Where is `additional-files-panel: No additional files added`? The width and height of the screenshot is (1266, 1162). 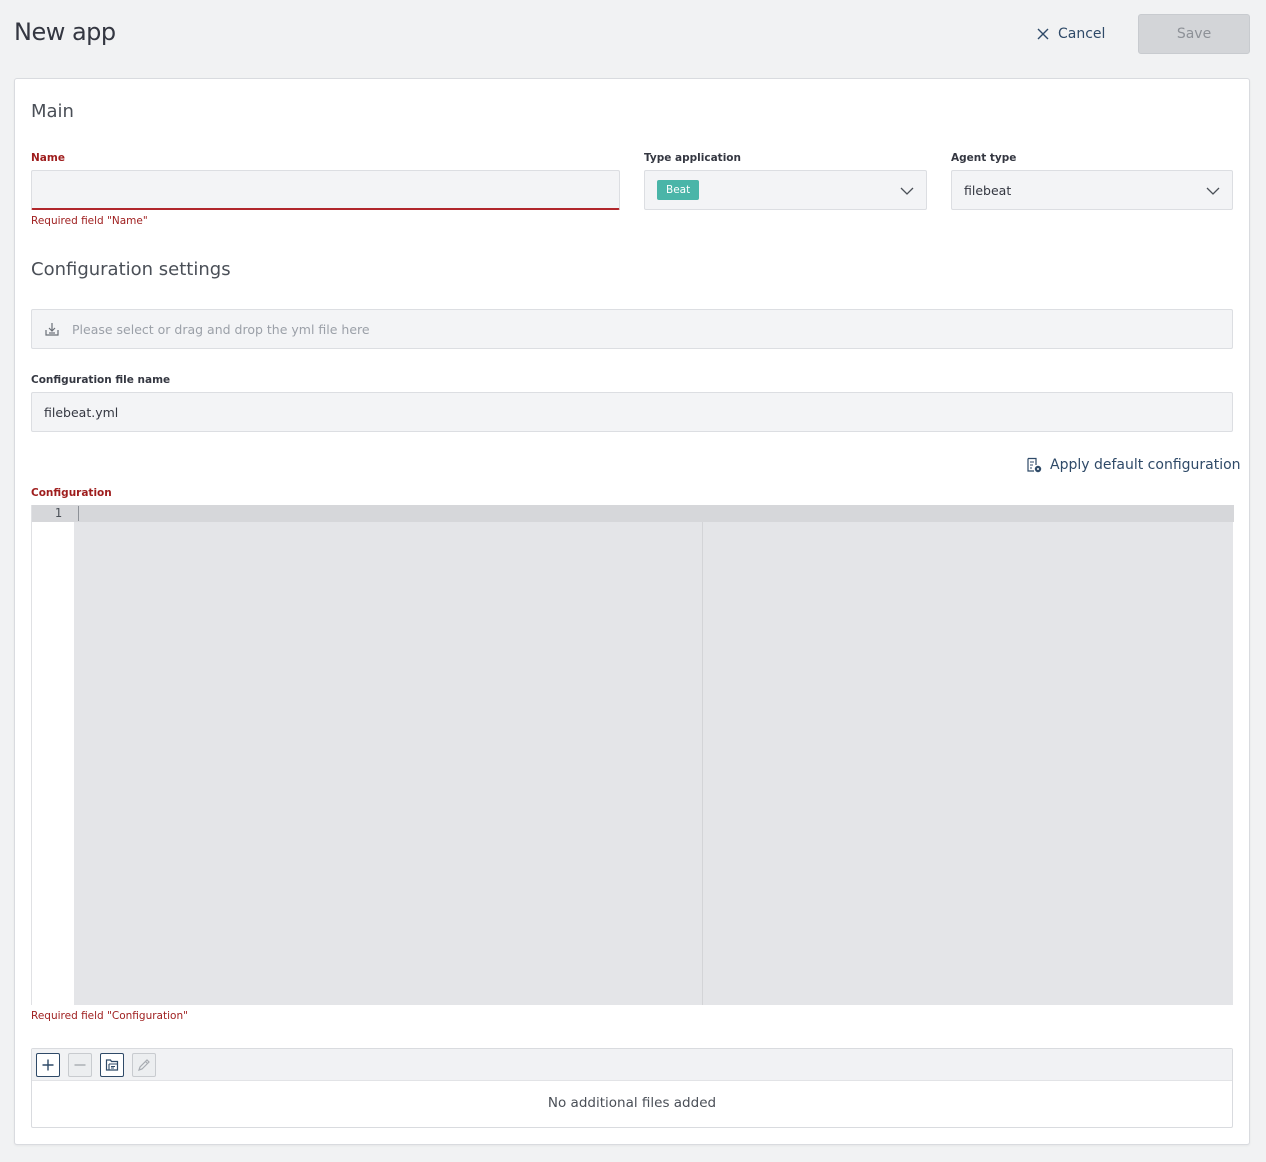
additional-files-panel: No additional files added is located at coordinates (632, 1088).